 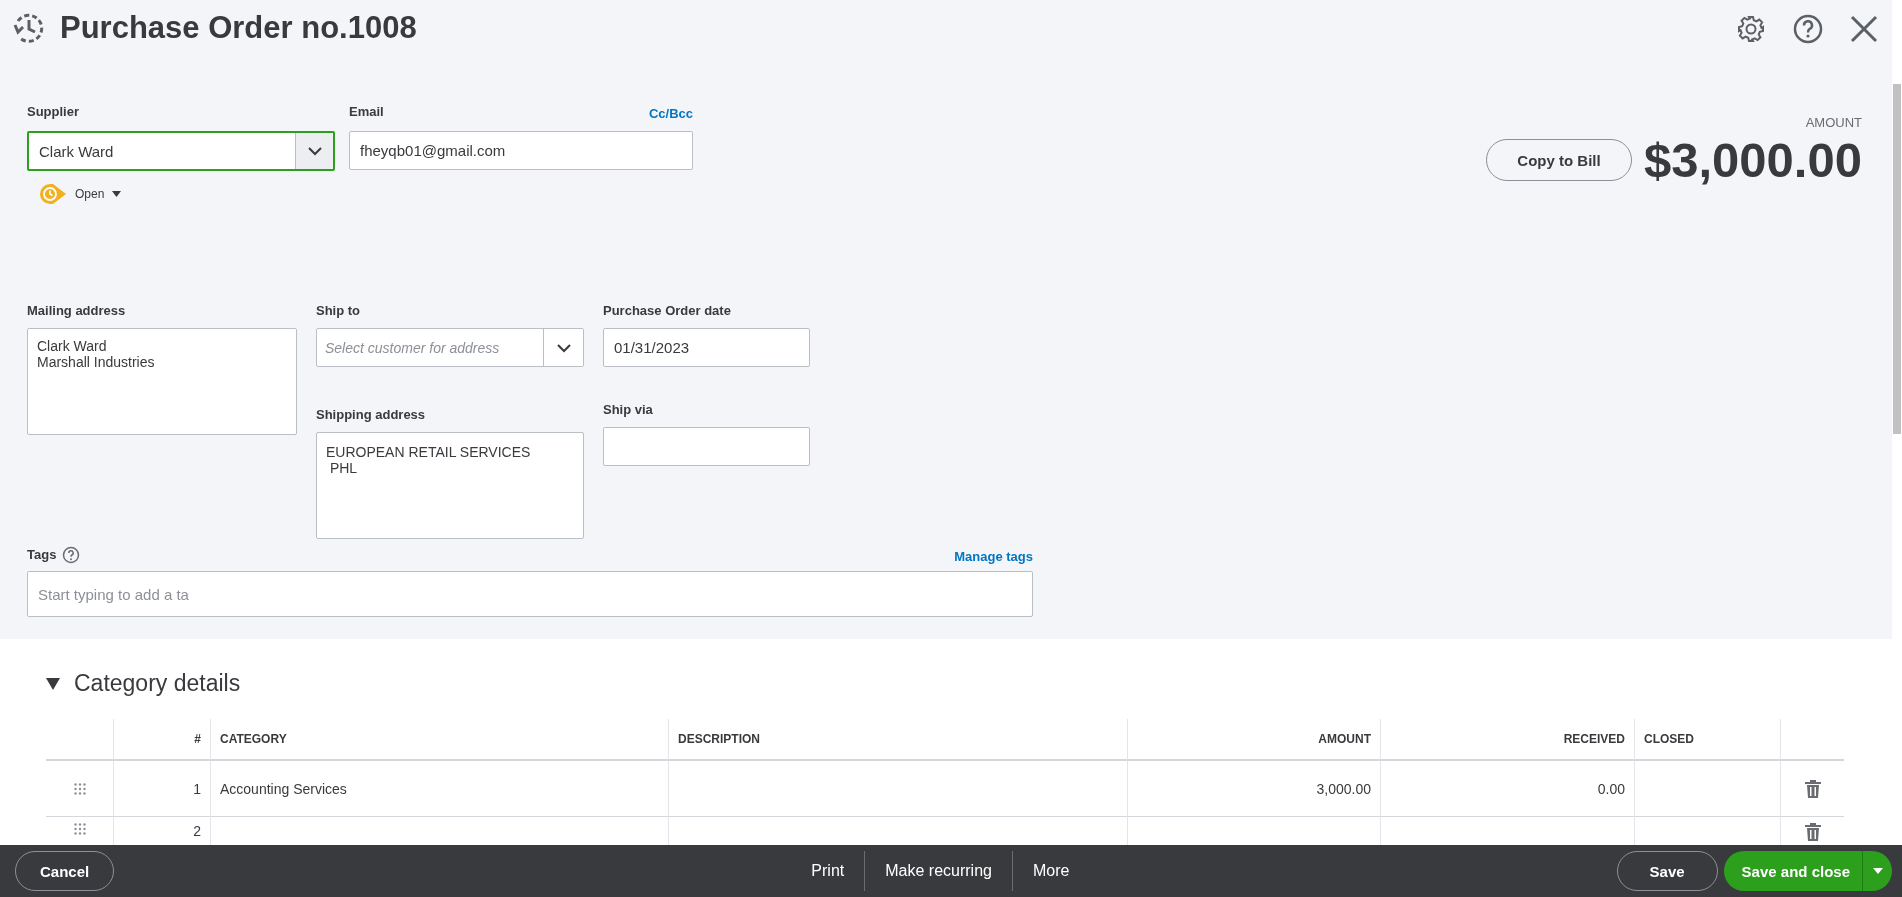 I want to click on field-label: Purchase Order date, so click(x=667, y=311).